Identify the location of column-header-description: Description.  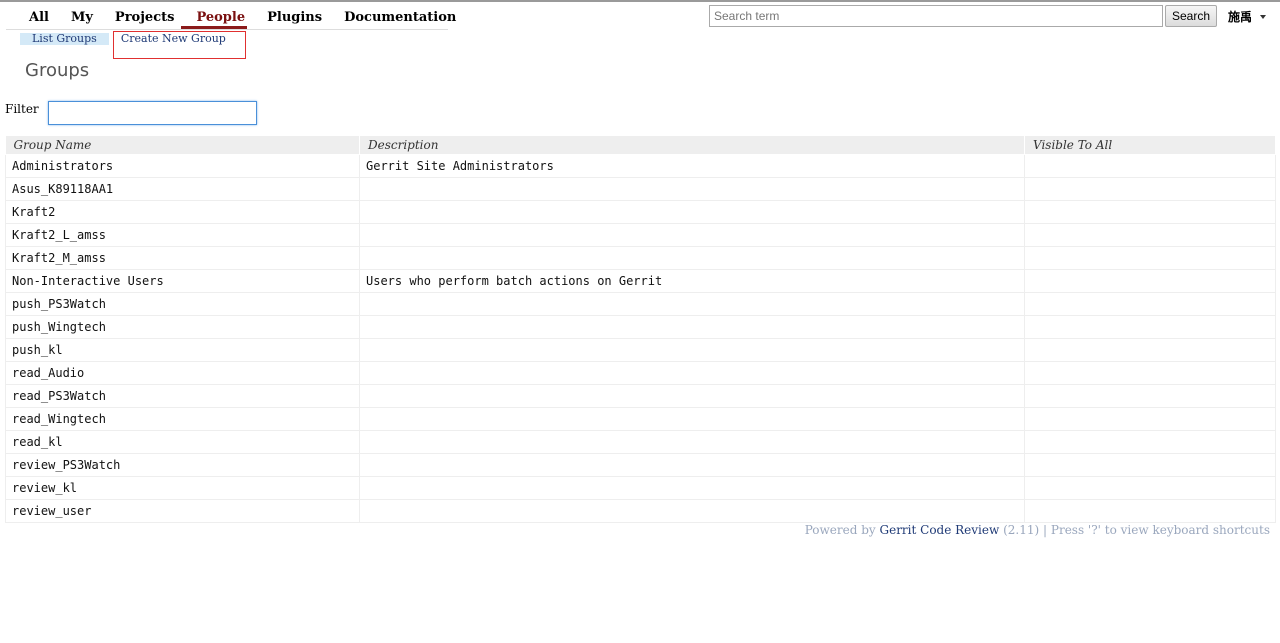
(692, 145).